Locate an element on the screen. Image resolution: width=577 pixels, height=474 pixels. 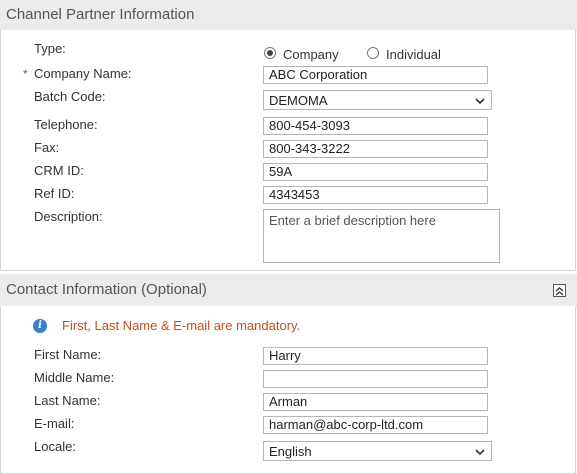
collapse-up-icon is located at coordinates (559, 290).